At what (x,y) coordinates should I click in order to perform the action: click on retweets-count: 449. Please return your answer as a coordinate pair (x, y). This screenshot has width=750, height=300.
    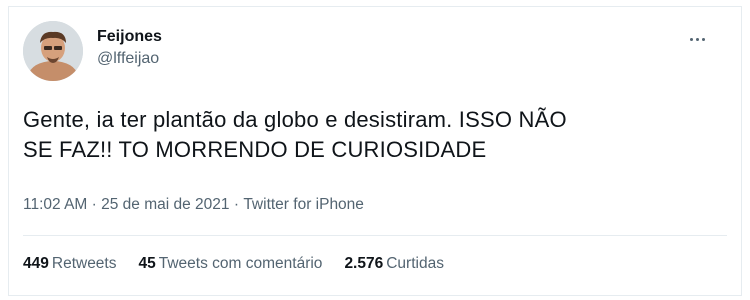
    Looking at the image, I should click on (36, 263).